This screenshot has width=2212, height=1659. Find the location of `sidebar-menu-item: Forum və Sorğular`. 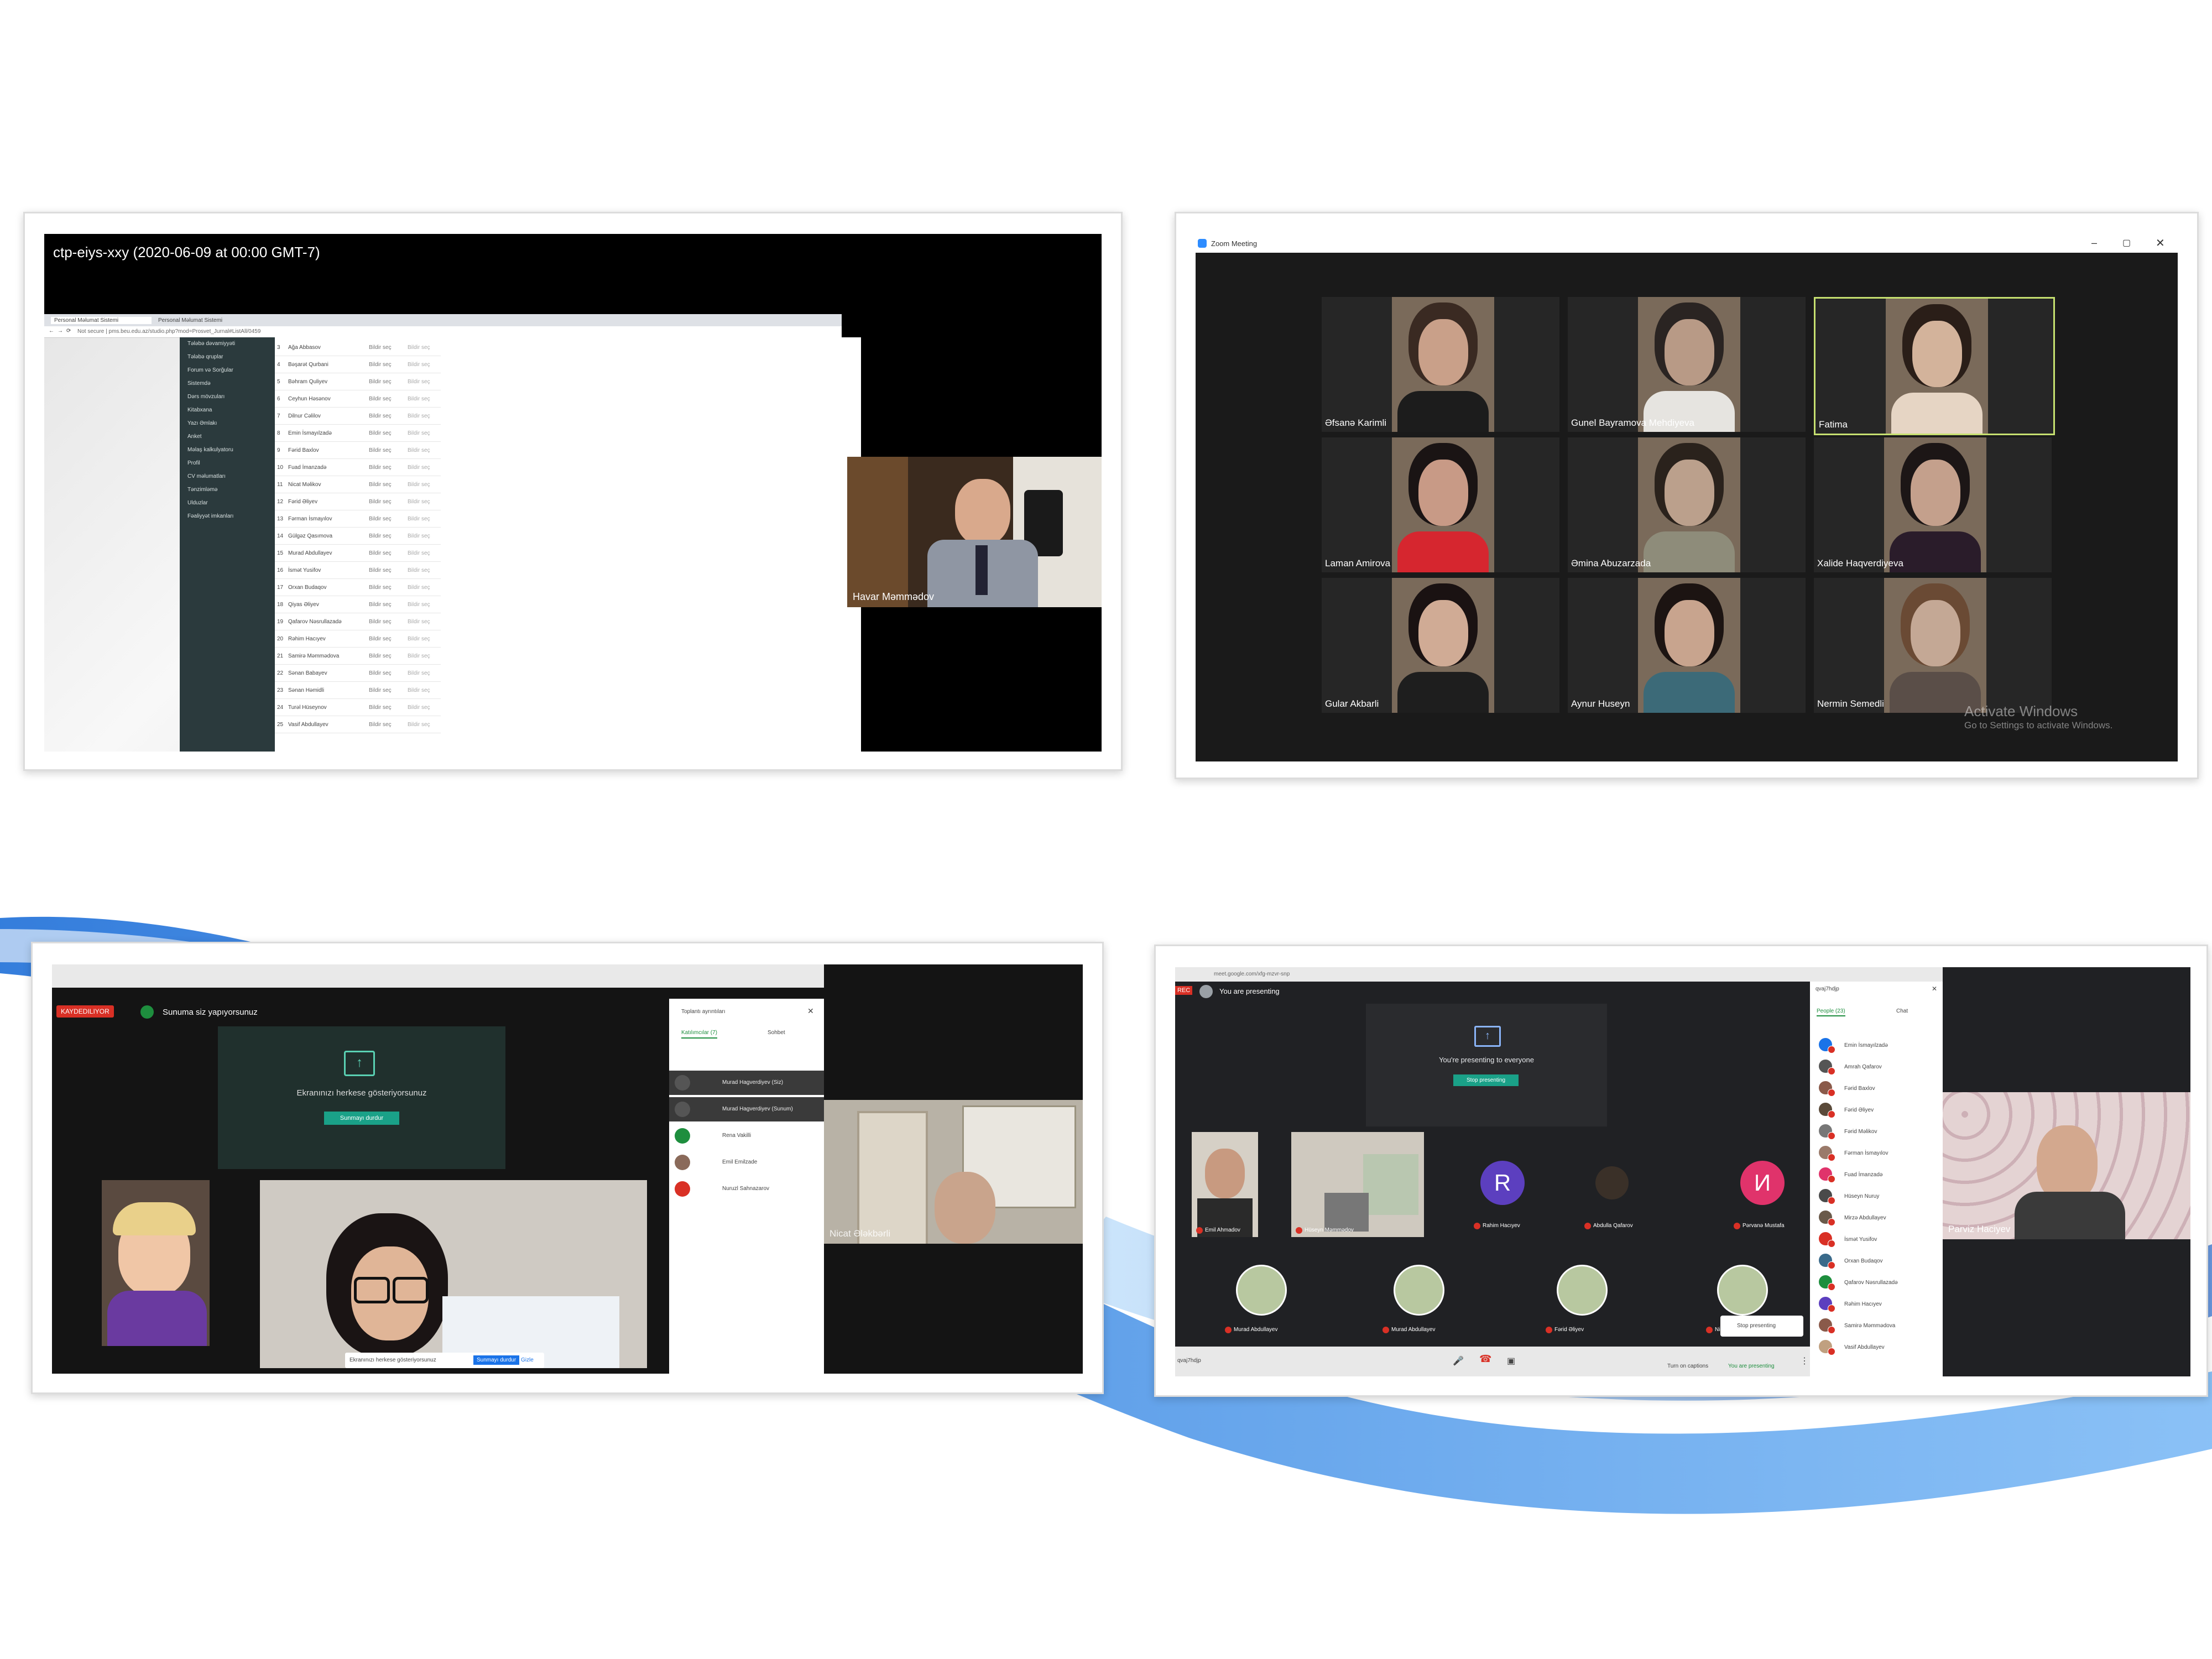

sidebar-menu-item: Forum və Sorğular is located at coordinates (210, 370).